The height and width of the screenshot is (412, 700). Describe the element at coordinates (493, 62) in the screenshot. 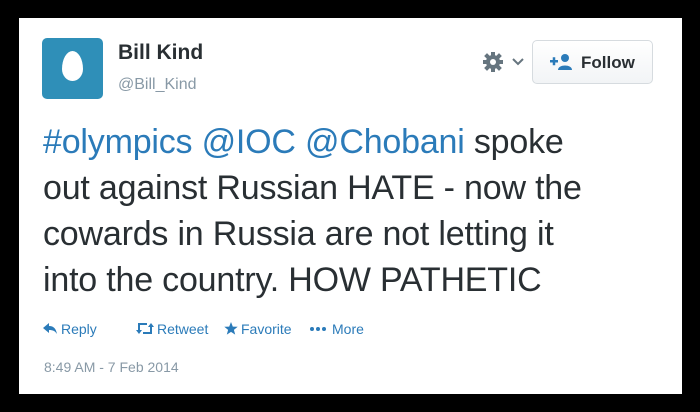

I see `gear-icon` at that location.